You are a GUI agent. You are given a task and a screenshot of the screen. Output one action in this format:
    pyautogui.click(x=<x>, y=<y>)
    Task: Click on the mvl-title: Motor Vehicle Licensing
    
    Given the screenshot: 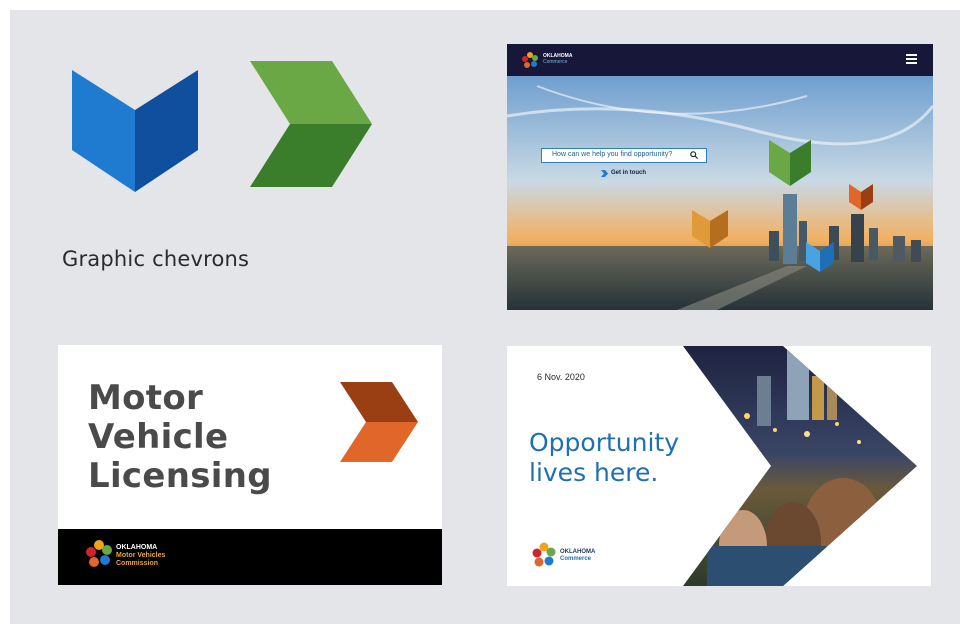 What is the action you would take?
    pyautogui.click(x=180, y=437)
    